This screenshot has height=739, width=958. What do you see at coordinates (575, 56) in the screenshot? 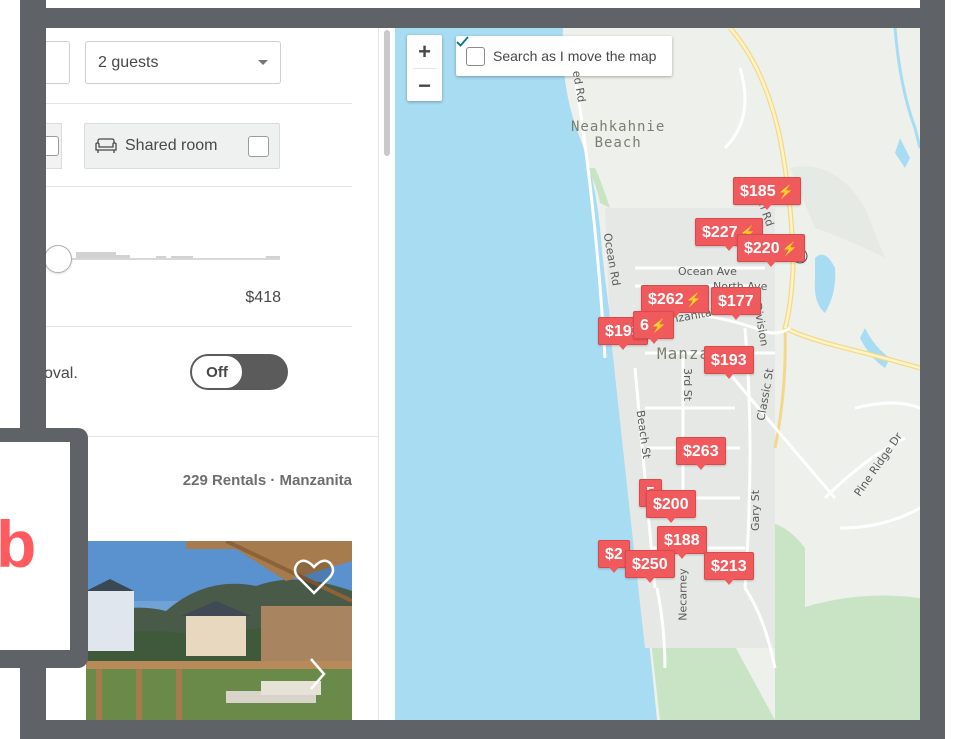
I see `search-as-move-label: Search as I move the map` at bounding box center [575, 56].